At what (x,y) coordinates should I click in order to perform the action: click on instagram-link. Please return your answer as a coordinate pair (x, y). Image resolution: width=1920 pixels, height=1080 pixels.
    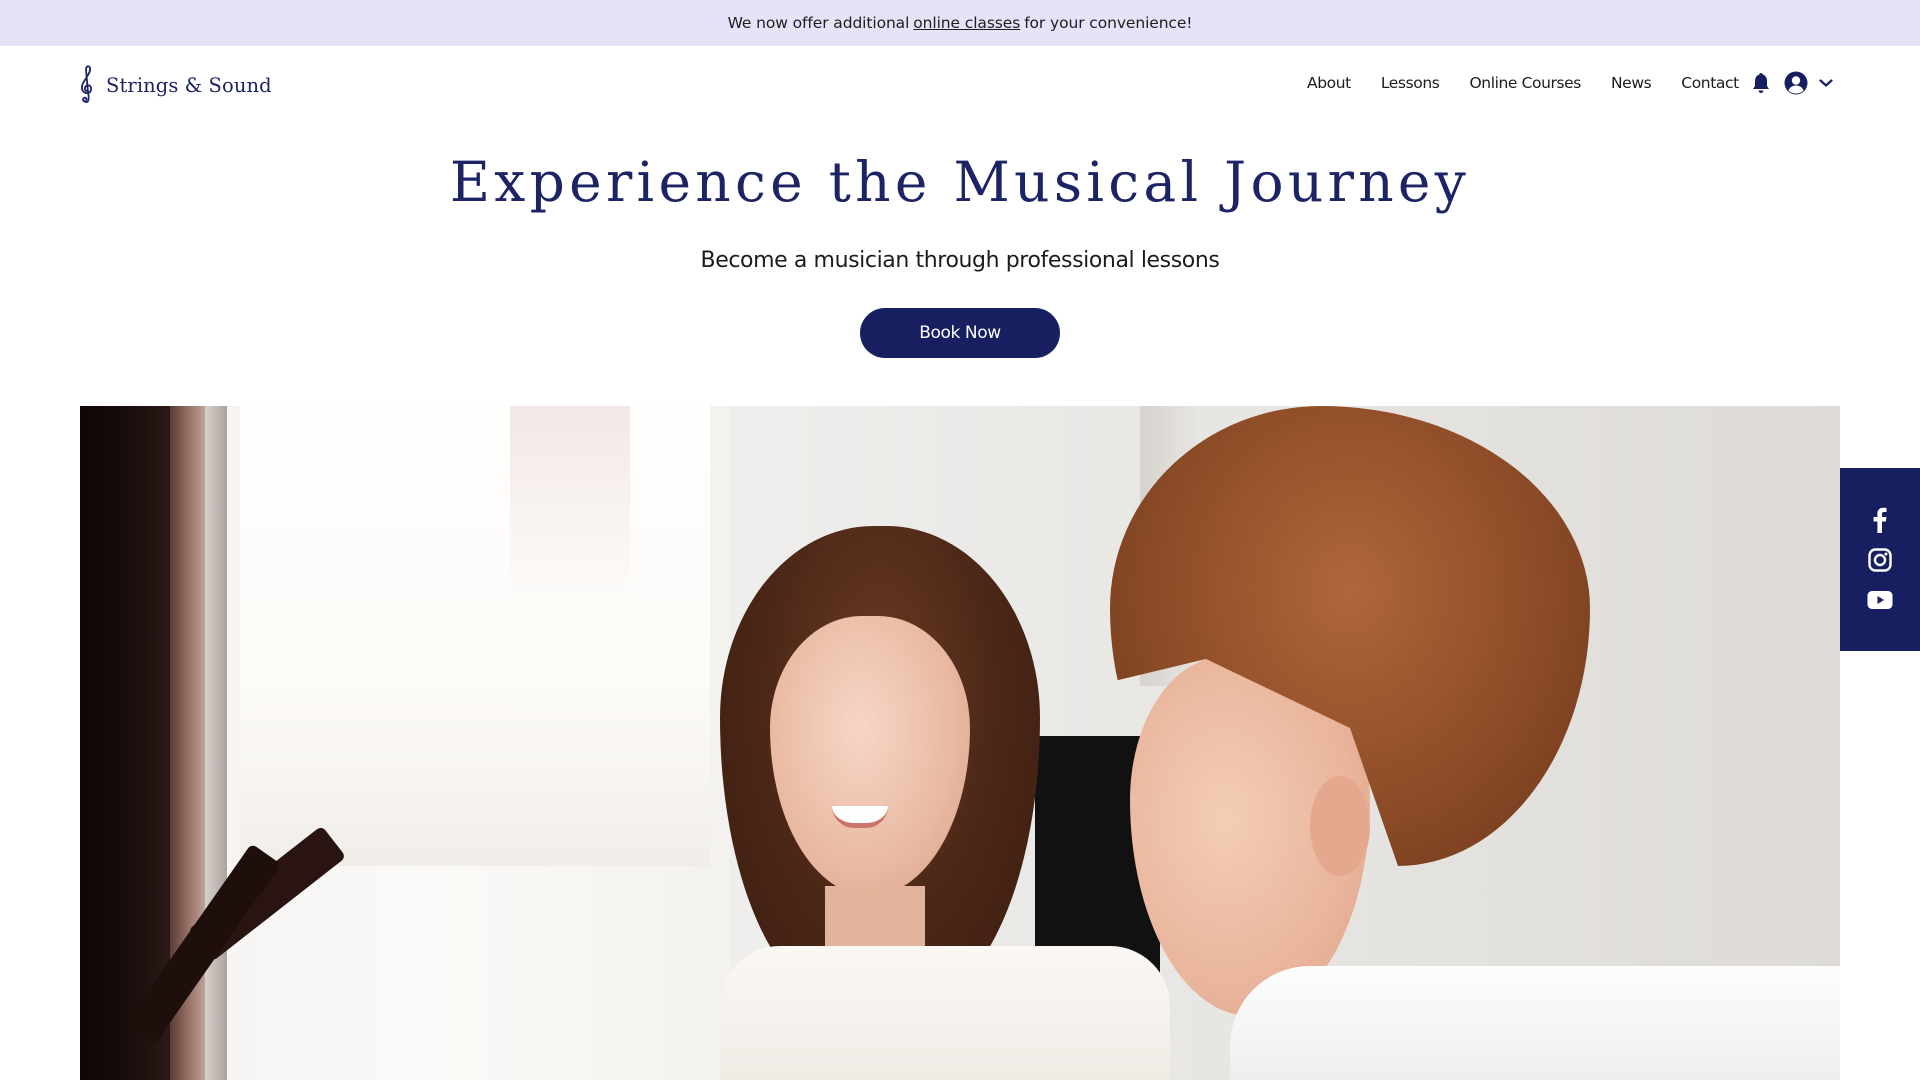
    Looking at the image, I should click on (1880, 560).